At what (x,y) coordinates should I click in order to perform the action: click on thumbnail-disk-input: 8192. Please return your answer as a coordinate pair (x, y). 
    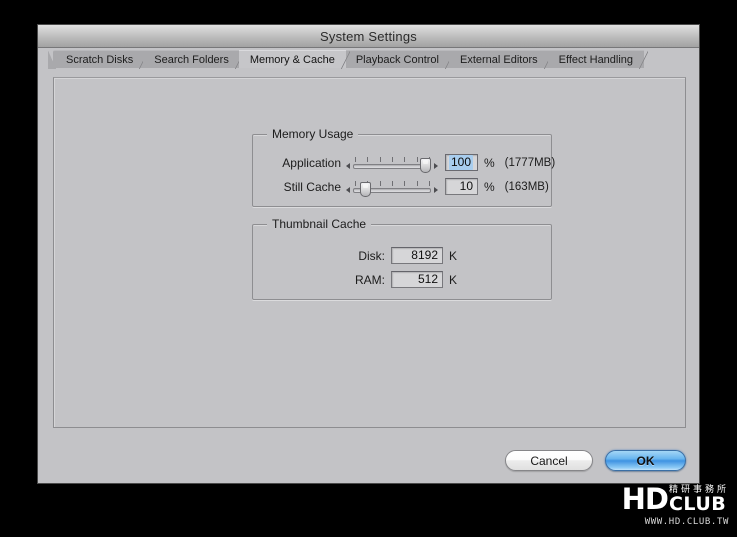
    Looking at the image, I should click on (417, 255).